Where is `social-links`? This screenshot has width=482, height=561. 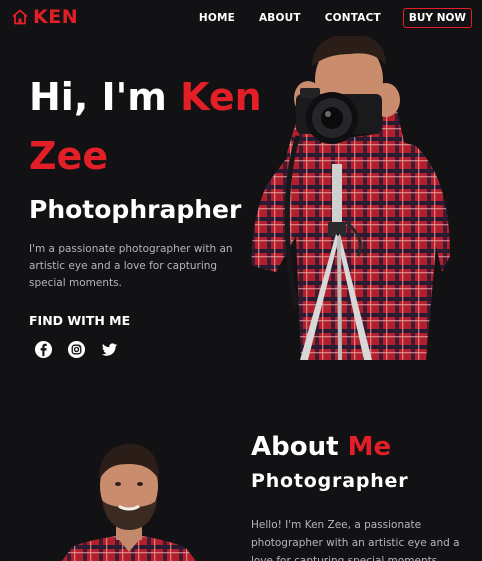 social-links is located at coordinates (76, 349).